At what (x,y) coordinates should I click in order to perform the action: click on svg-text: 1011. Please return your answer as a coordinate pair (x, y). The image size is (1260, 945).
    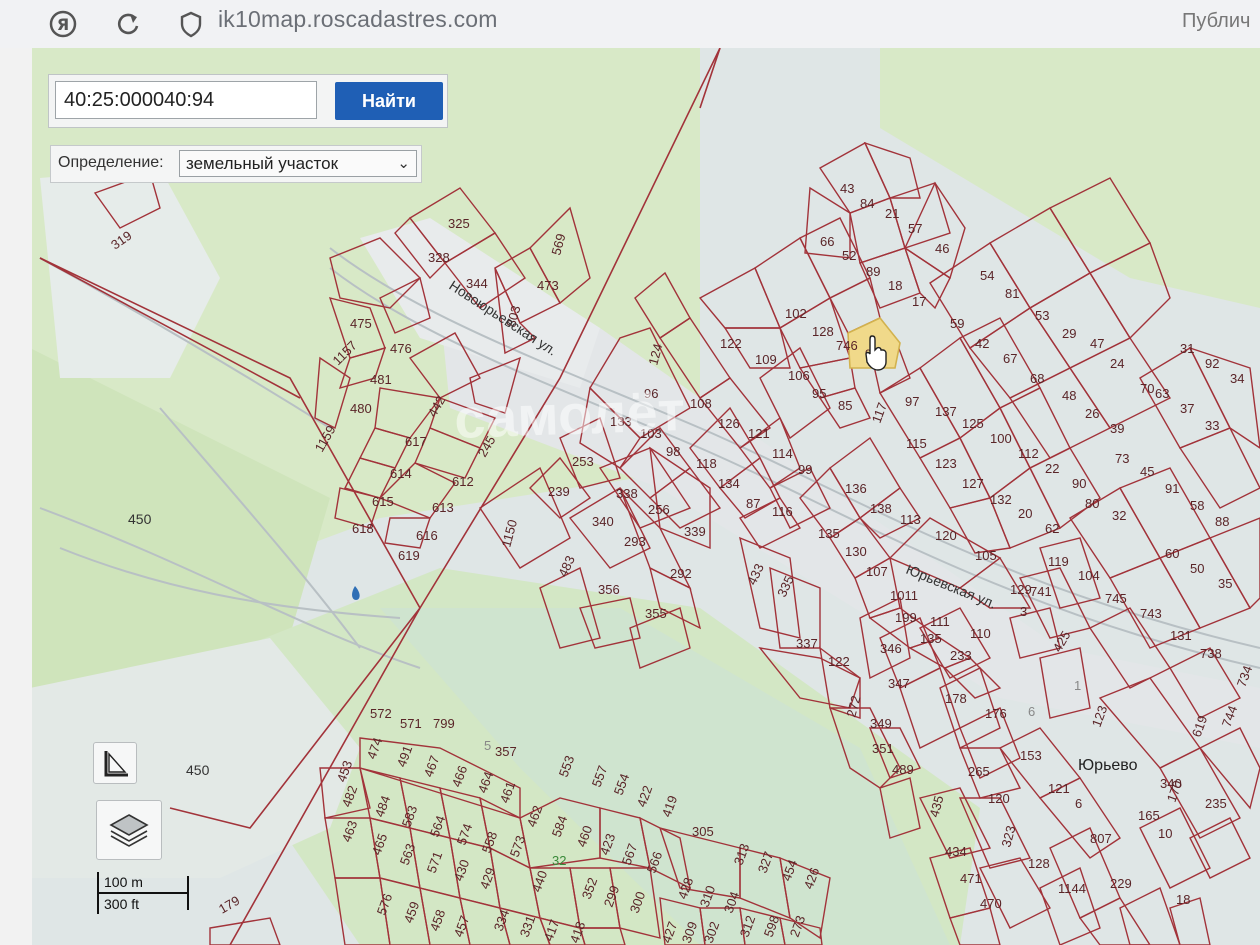
    Looking at the image, I should click on (904, 595).